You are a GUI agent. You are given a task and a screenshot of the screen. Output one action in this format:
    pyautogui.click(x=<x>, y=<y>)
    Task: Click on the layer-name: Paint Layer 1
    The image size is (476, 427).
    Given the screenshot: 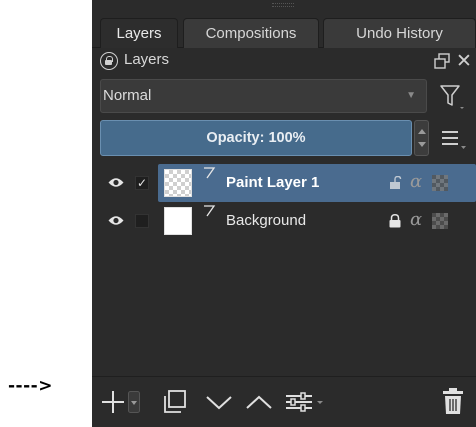 What is the action you would take?
    pyautogui.click(x=273, y=182)
    